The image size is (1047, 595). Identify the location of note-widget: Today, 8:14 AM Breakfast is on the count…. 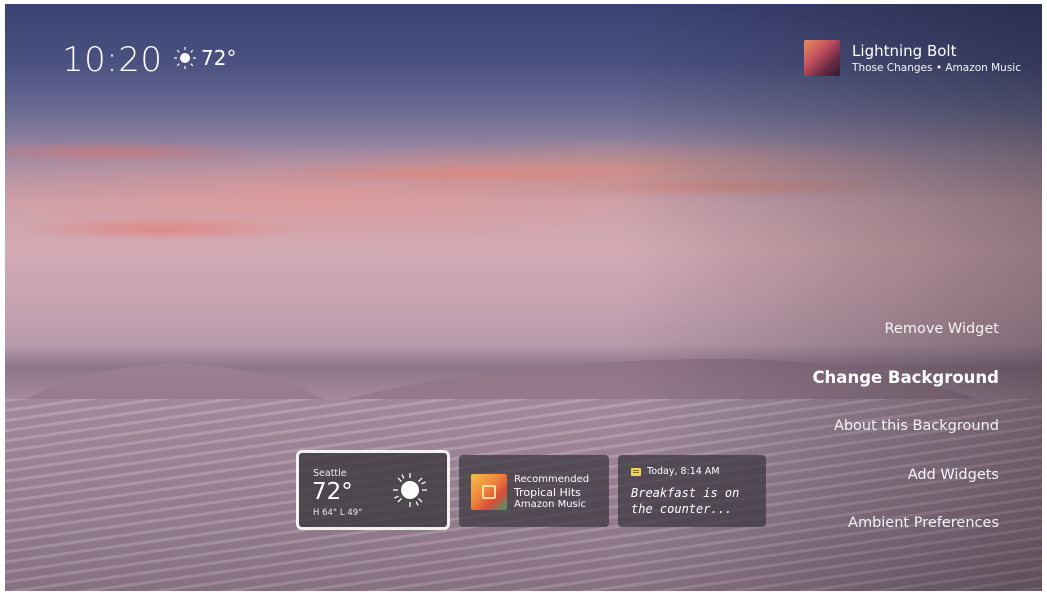
(692, 491).